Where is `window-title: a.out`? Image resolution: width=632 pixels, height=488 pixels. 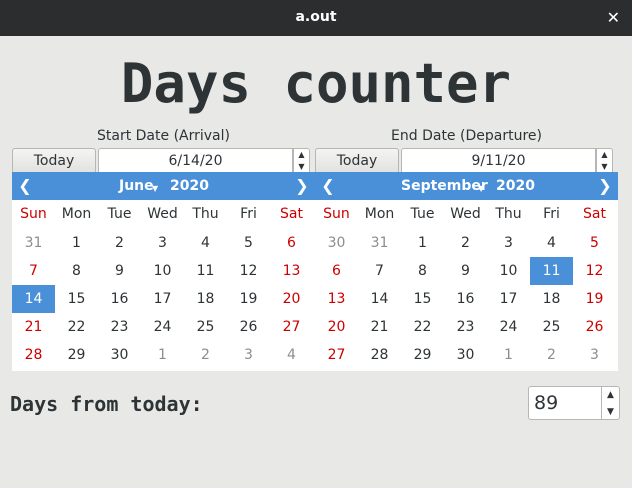 window-title: a.out is located at coordinates (316, 17).